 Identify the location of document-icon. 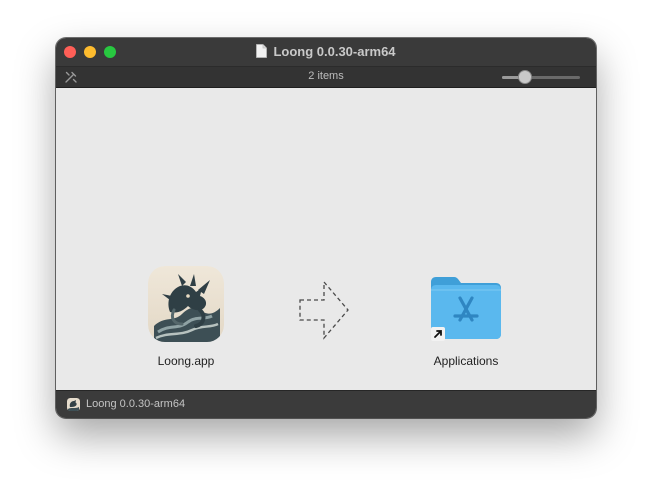
(262, 51).